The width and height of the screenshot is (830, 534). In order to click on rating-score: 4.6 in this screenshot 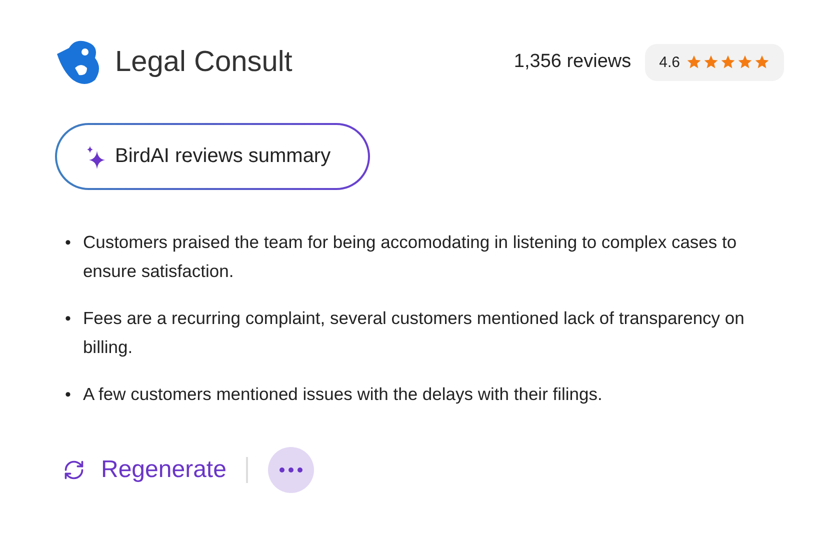, I will do `click(669, 62)`.